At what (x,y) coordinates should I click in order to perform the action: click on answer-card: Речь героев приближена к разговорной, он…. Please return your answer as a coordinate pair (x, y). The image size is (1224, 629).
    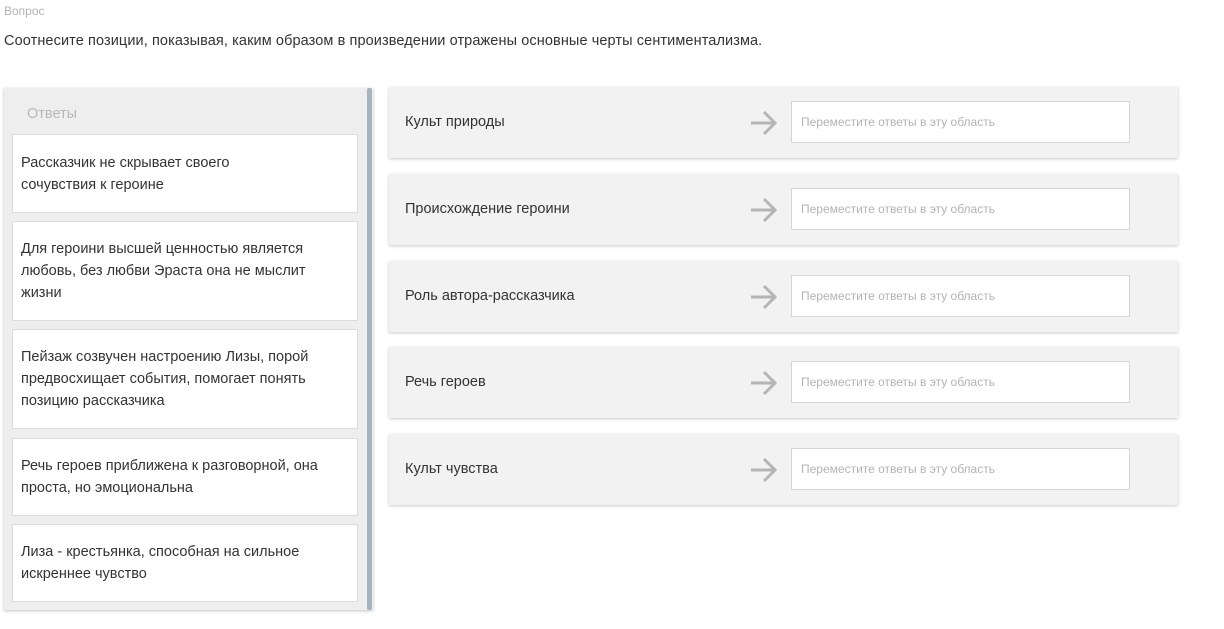
    Looking at the image, I should click on (185, 477).